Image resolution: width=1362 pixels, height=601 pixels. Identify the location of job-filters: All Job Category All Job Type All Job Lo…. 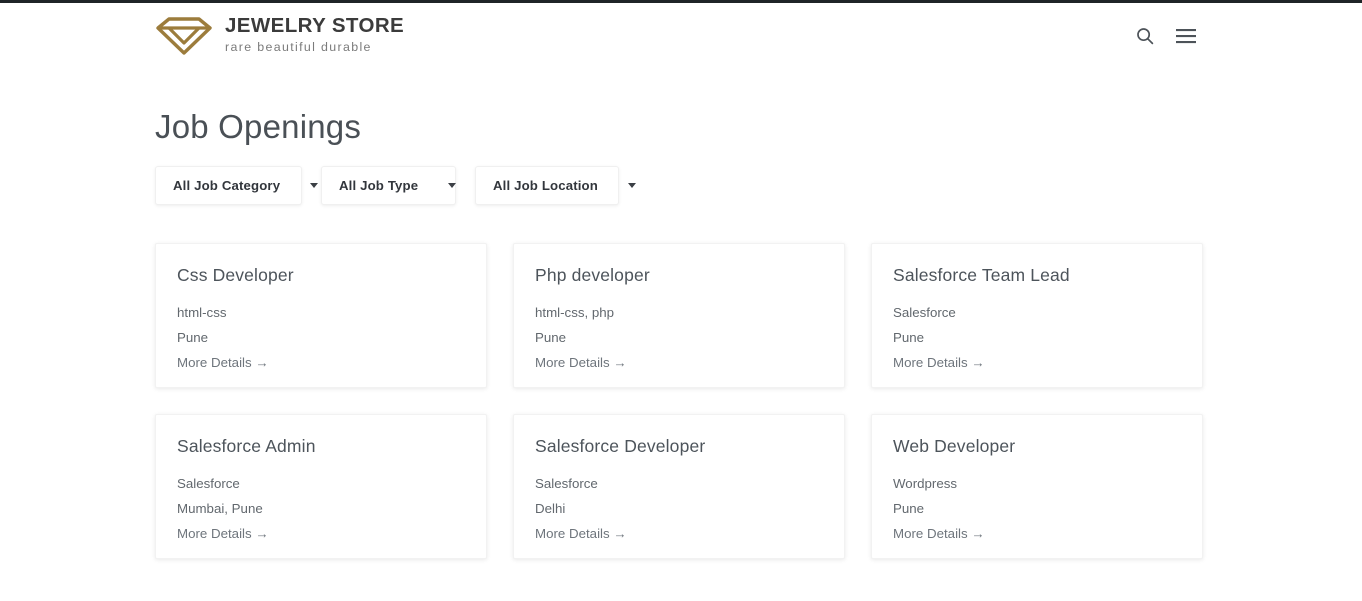
(681, 185).